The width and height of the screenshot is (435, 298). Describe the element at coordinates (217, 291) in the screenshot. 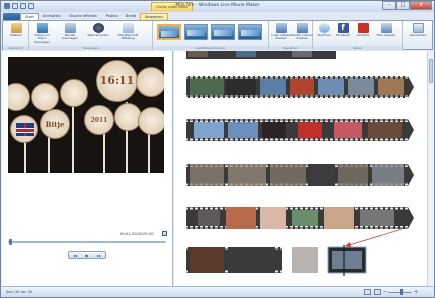

I see `status-bar: Item 36 van 36 − +` at that location.